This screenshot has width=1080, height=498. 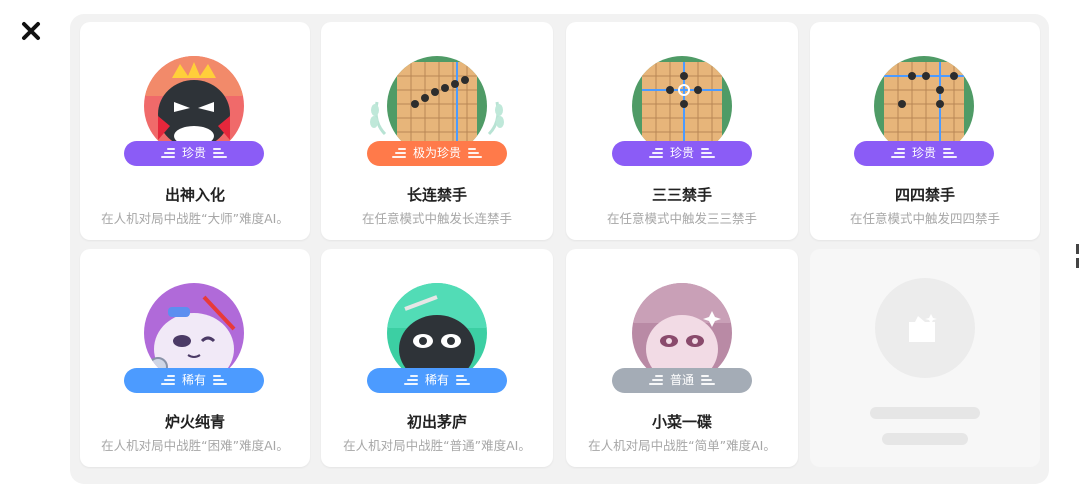 What do you see at coordinates (195, 218) in the screenshot?
I see `achievement-description: 在人机对局中战胜“大师”难度AI。` at bounding box center [195, 218].